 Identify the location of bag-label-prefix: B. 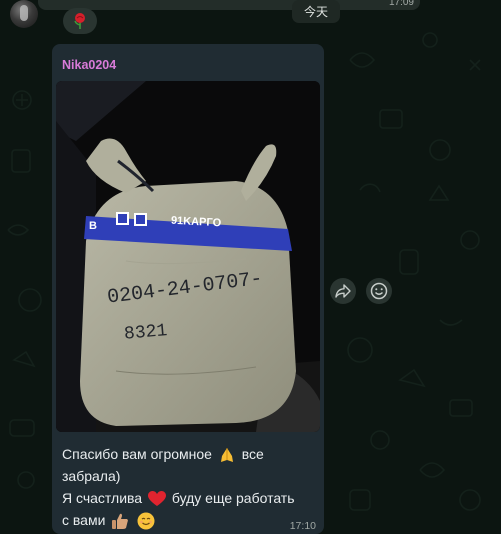
(93, 226).